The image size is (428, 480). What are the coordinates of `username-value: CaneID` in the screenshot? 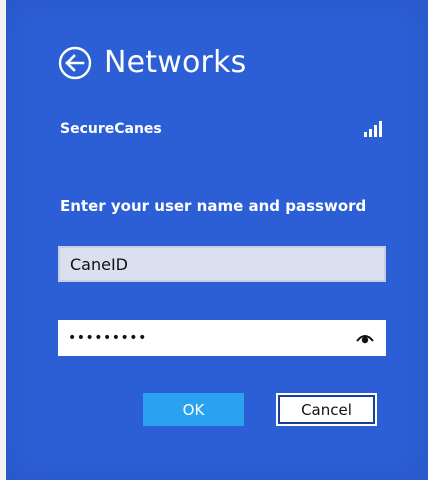 It's located at (99, 264).